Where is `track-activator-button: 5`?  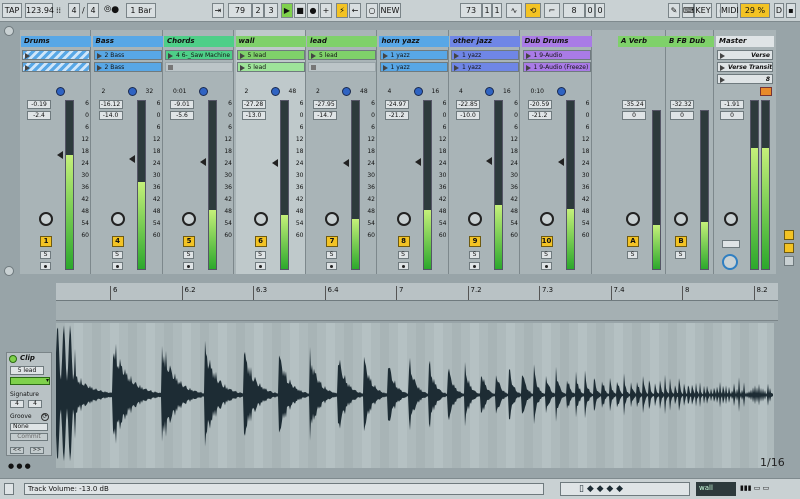 track-activator-button: 5 is located at coordinates (189, 241).